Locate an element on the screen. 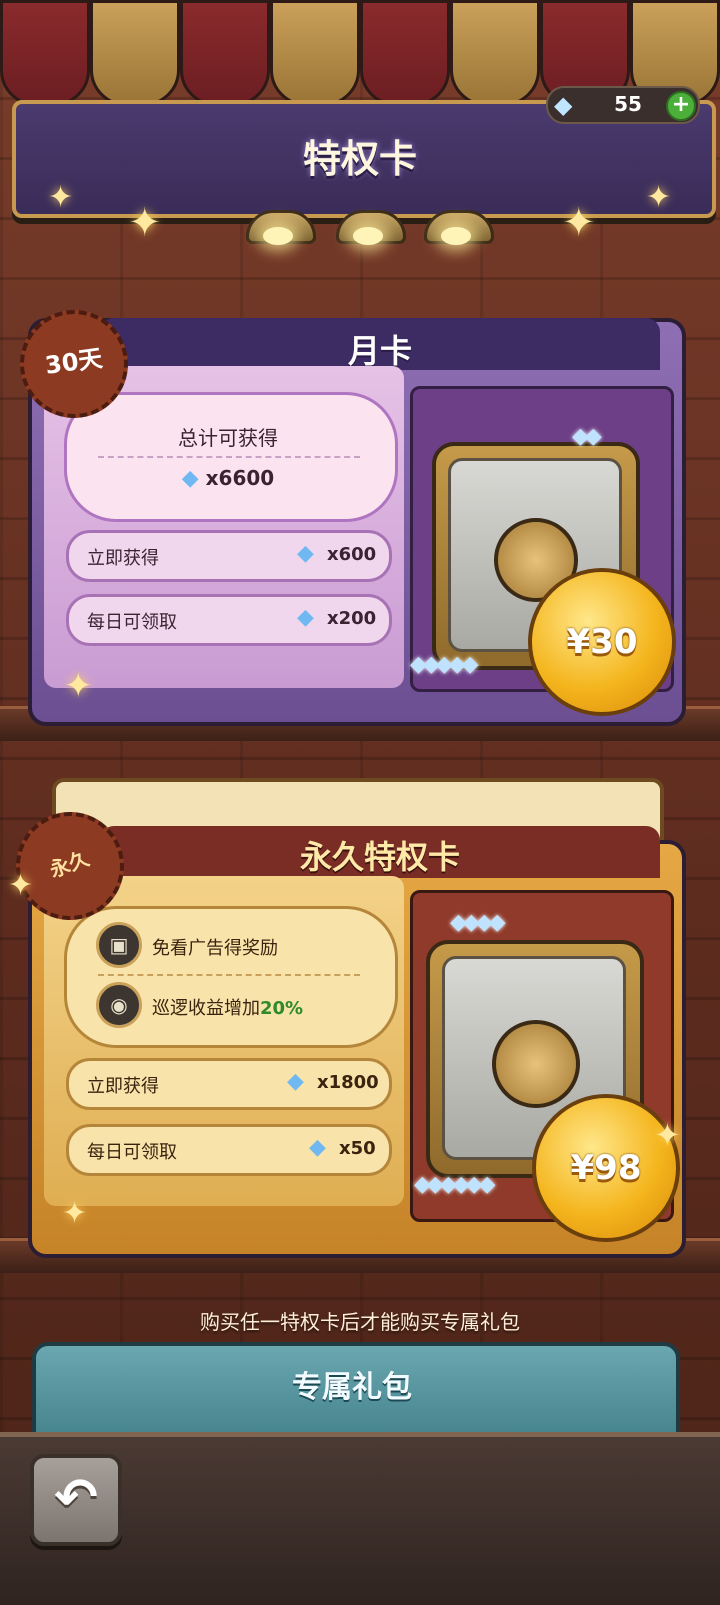 The height and width of the screenshot is (1605, 720). permanent-card-title: 永久特权卡 is located at coordinates (379, 857).